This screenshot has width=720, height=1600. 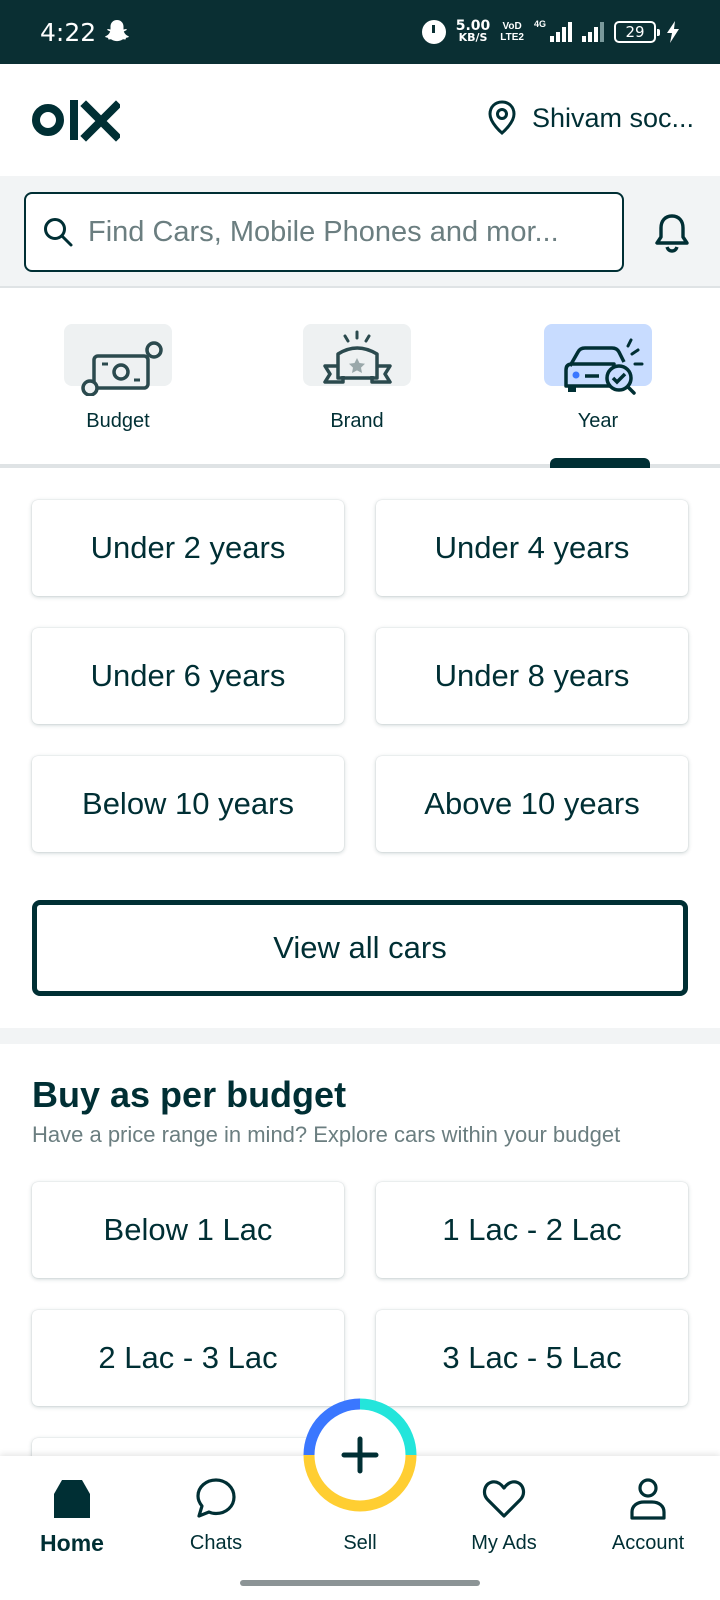 I want to click on tab-budget-tile, so click(x=118, y=360).